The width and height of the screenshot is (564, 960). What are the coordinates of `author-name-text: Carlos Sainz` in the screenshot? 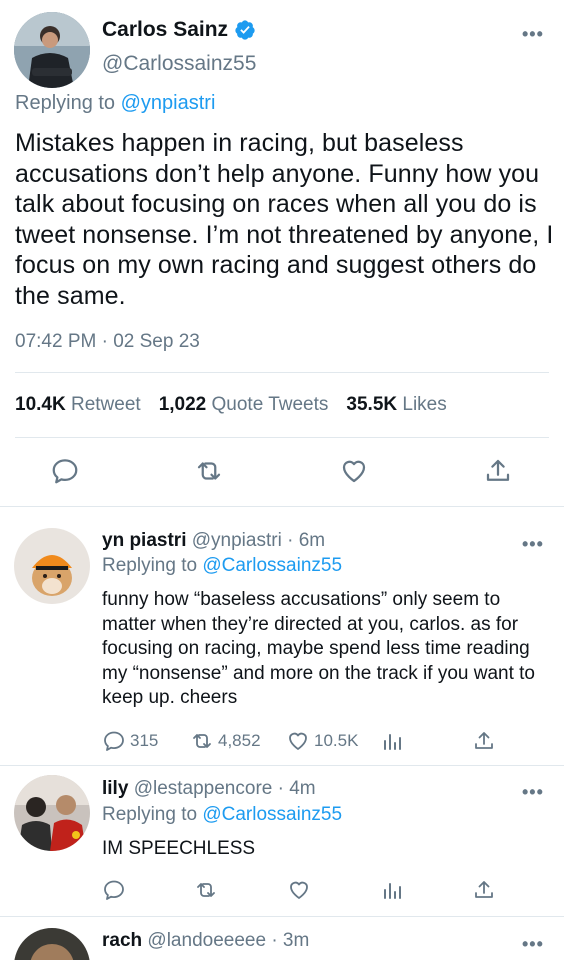 It's located at (165, 30).